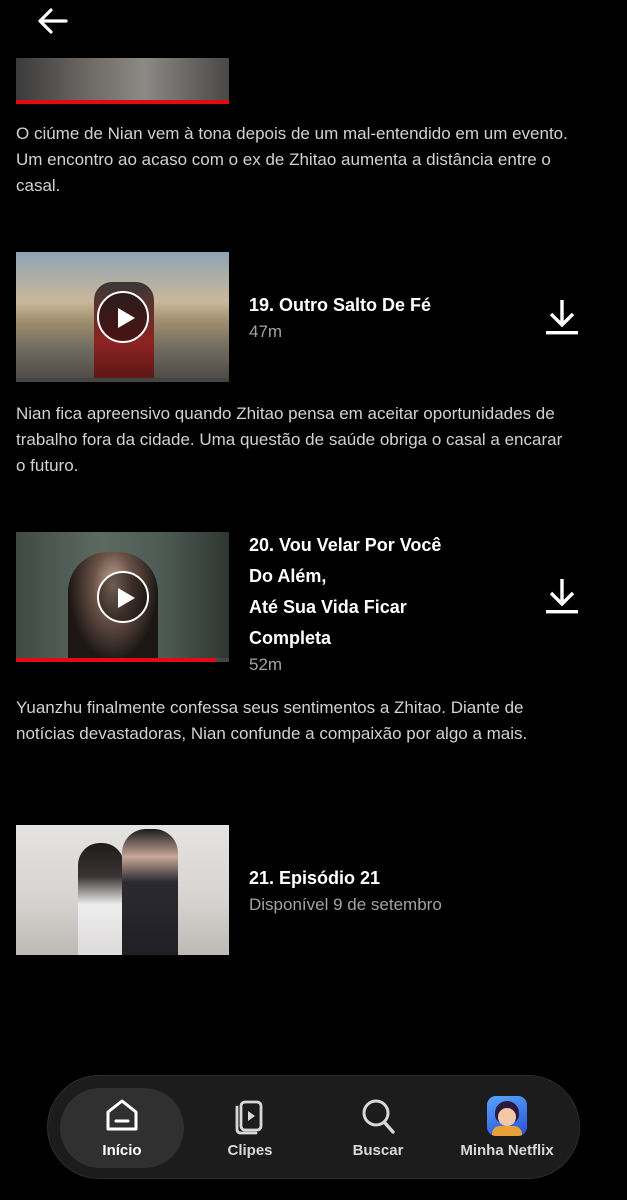  I want to click on nav-item-buscar: Buscar, so click(378, 1128).